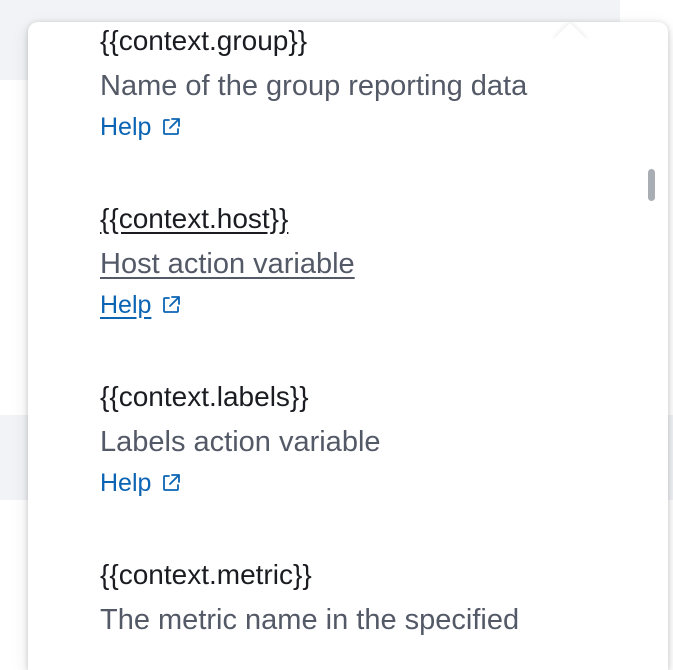 The image size is (673, 670). Describe the element at coordinates (348, 659) in the screenshot. I see `scroll-fade` at that location.